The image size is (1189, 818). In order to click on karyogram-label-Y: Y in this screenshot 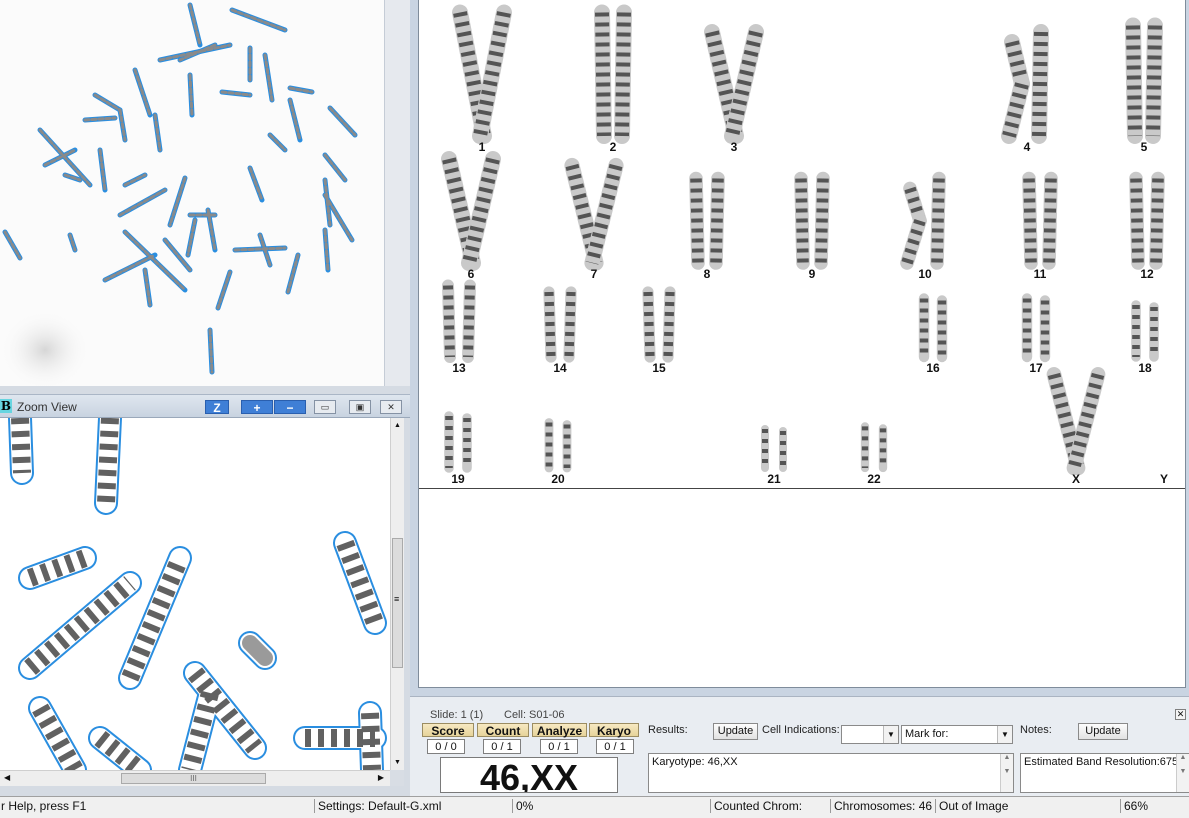, I will do `click(1164, 479)`.